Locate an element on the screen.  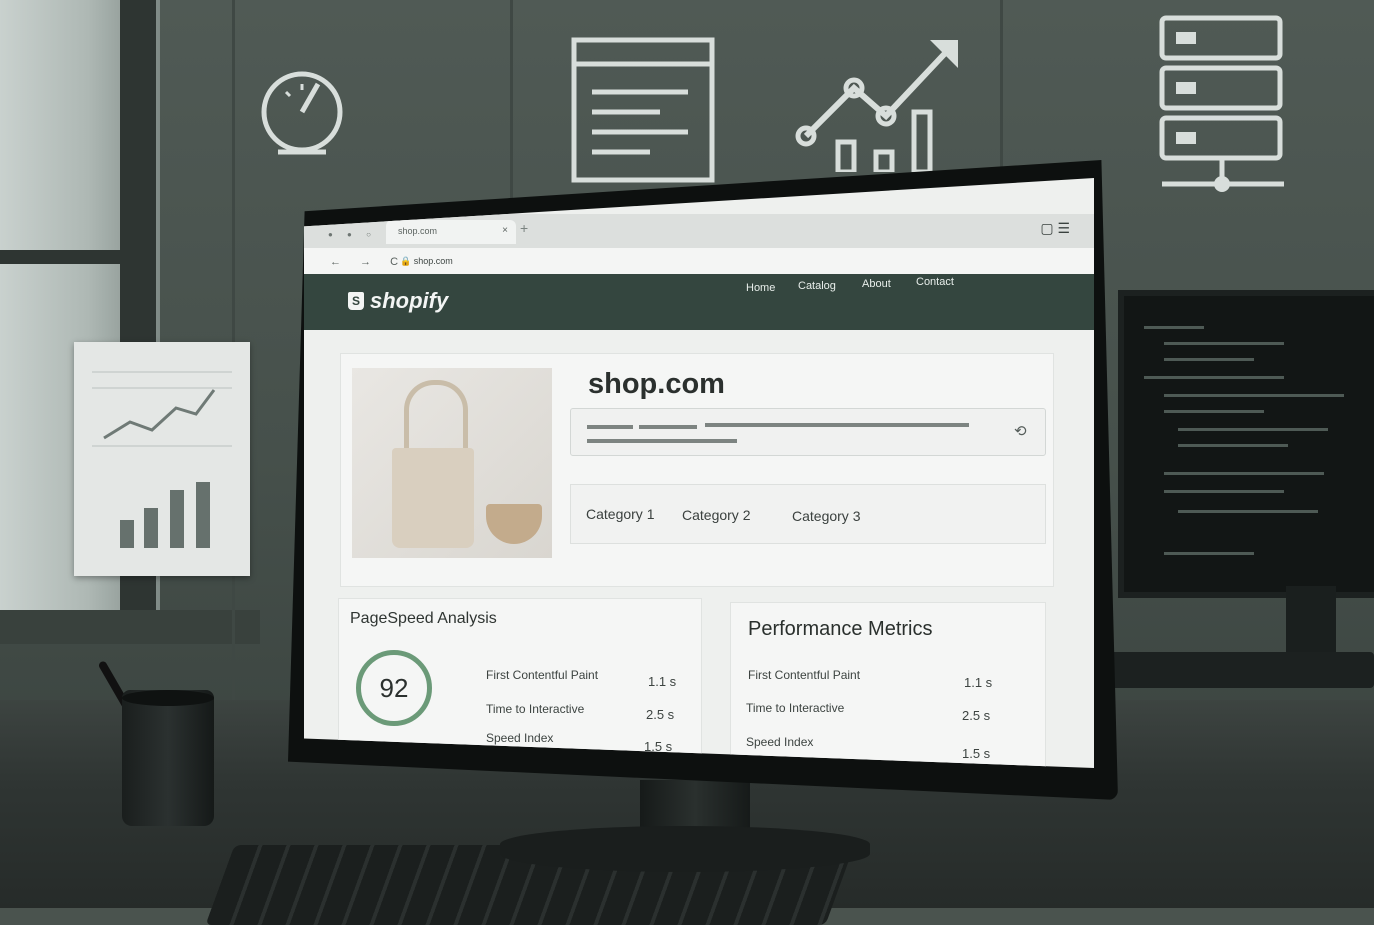
monitor-stand-base is located at coordinates (685, 849).